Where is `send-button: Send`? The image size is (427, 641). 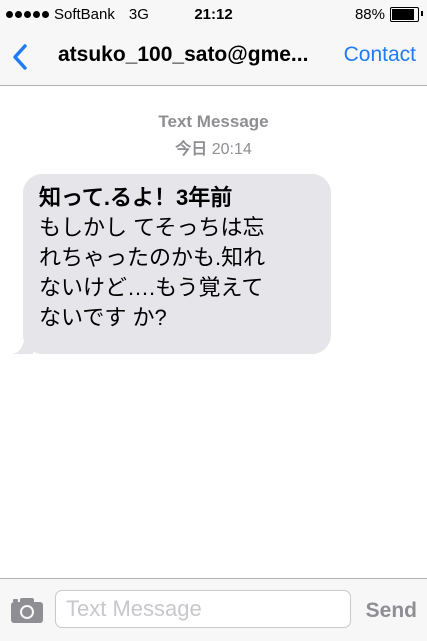
send-button: Send is located at coordinates (391, 611).